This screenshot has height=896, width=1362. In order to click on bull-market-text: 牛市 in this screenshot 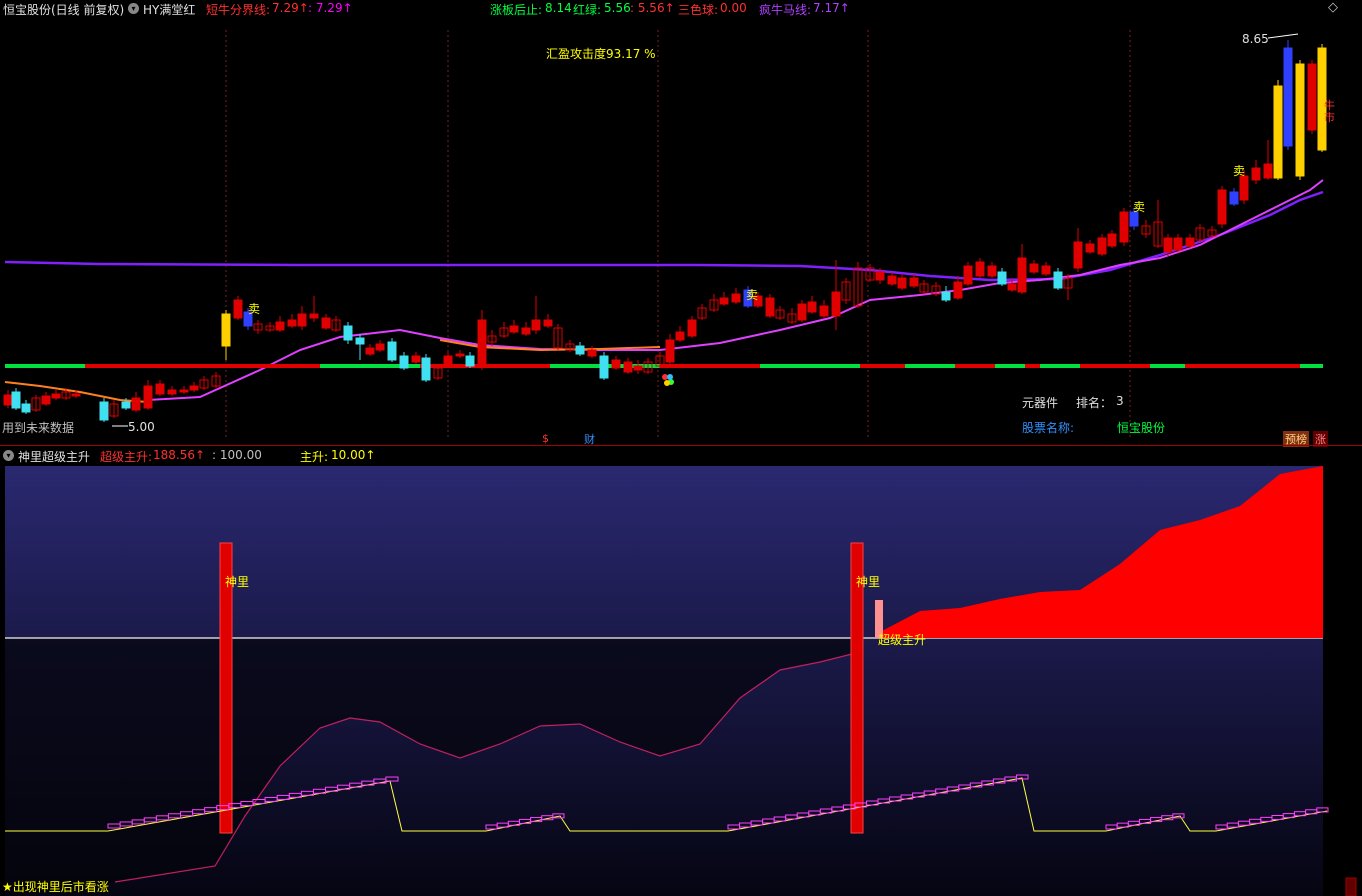, I will do `click(1329, 111)`.